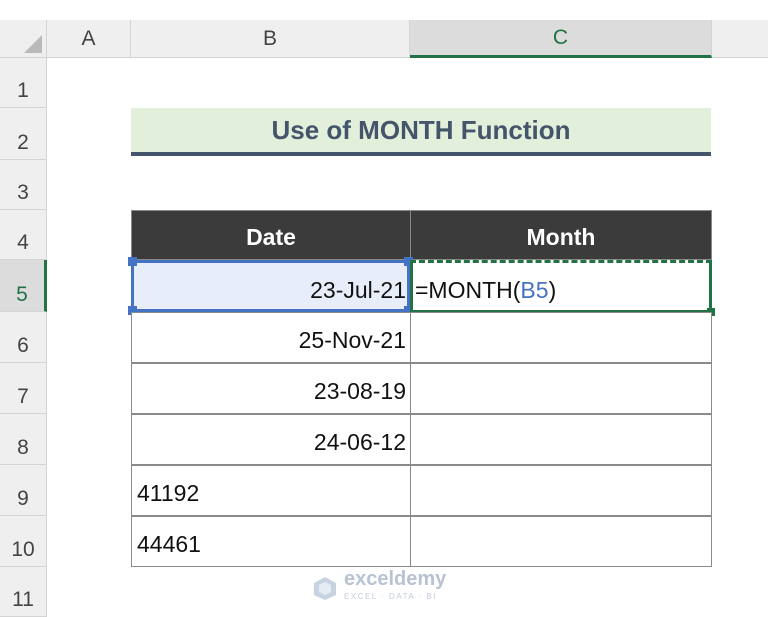 The width and height of the screenshot is (768, 617). I want to click on watermark-name: exceldemy, so click(395, 579).